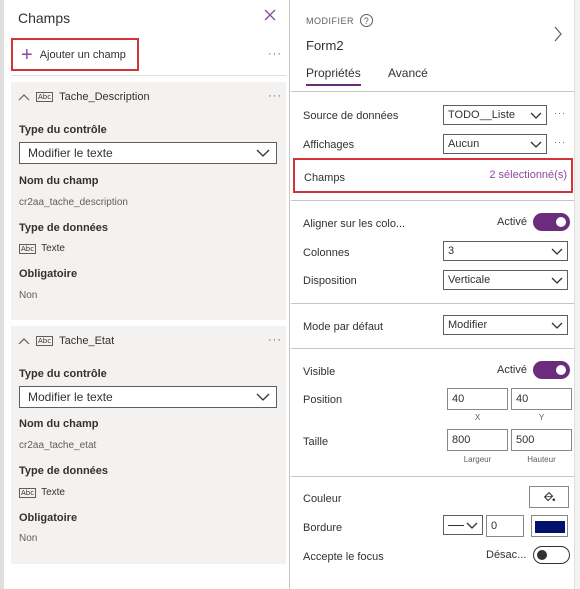 The image size is (580, 589). I want to click on default-mode-dropdown: Modifier, so click(505, 325).